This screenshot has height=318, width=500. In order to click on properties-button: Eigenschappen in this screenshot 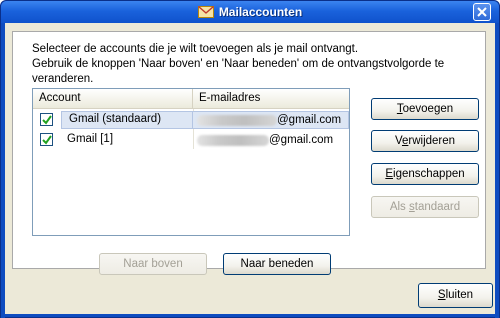, I will do `click(425, 174)`.